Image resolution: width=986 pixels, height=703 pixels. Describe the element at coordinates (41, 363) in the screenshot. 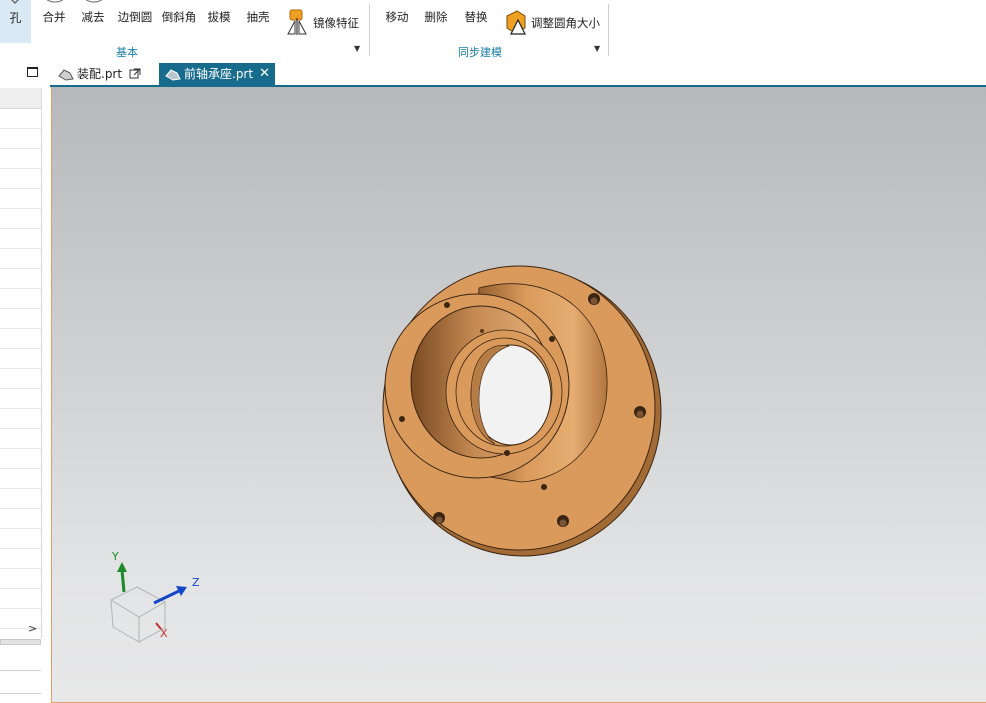

I see `navigator-divider` at that location.